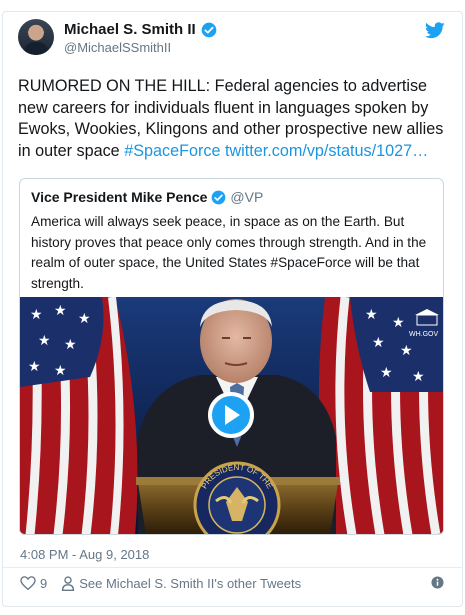 Image resolution: width=465 pixels, height=615 pixels. What do you see at coordinates (28, 583) in the screenshot?
I see `heart-icon` at bounding box center [28, 583].